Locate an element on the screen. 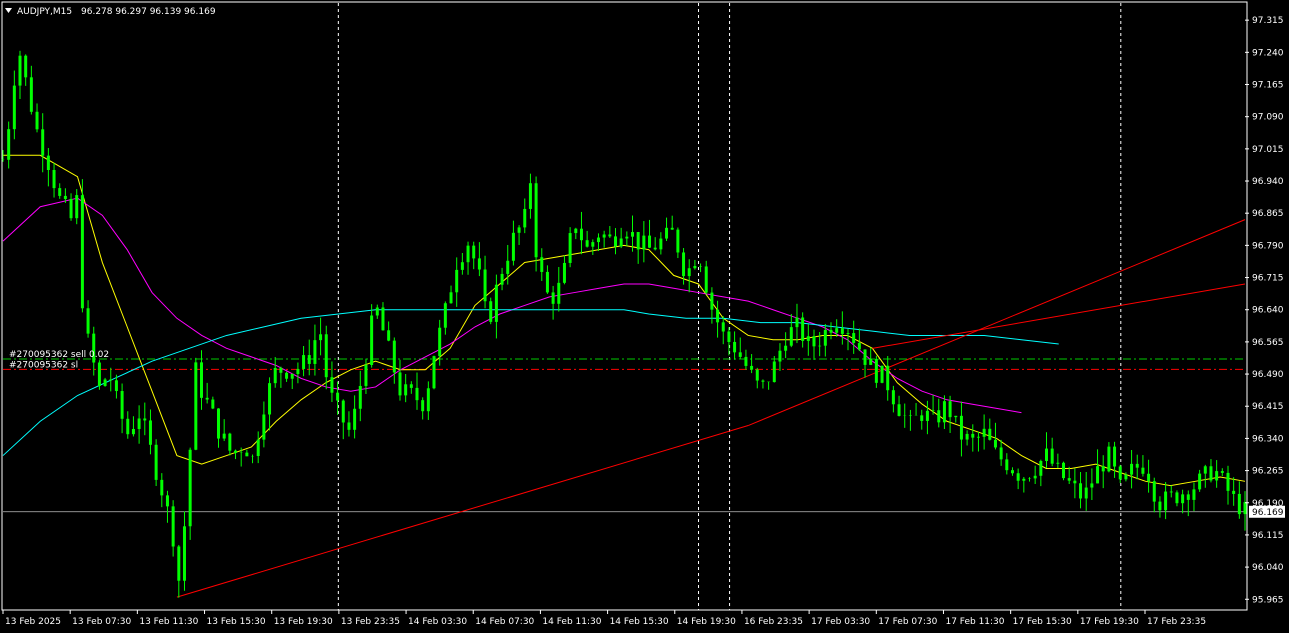 This screenshot has height=633, width=1289. price-tick-label: 96.265 is located at coordinates (1268, 472).